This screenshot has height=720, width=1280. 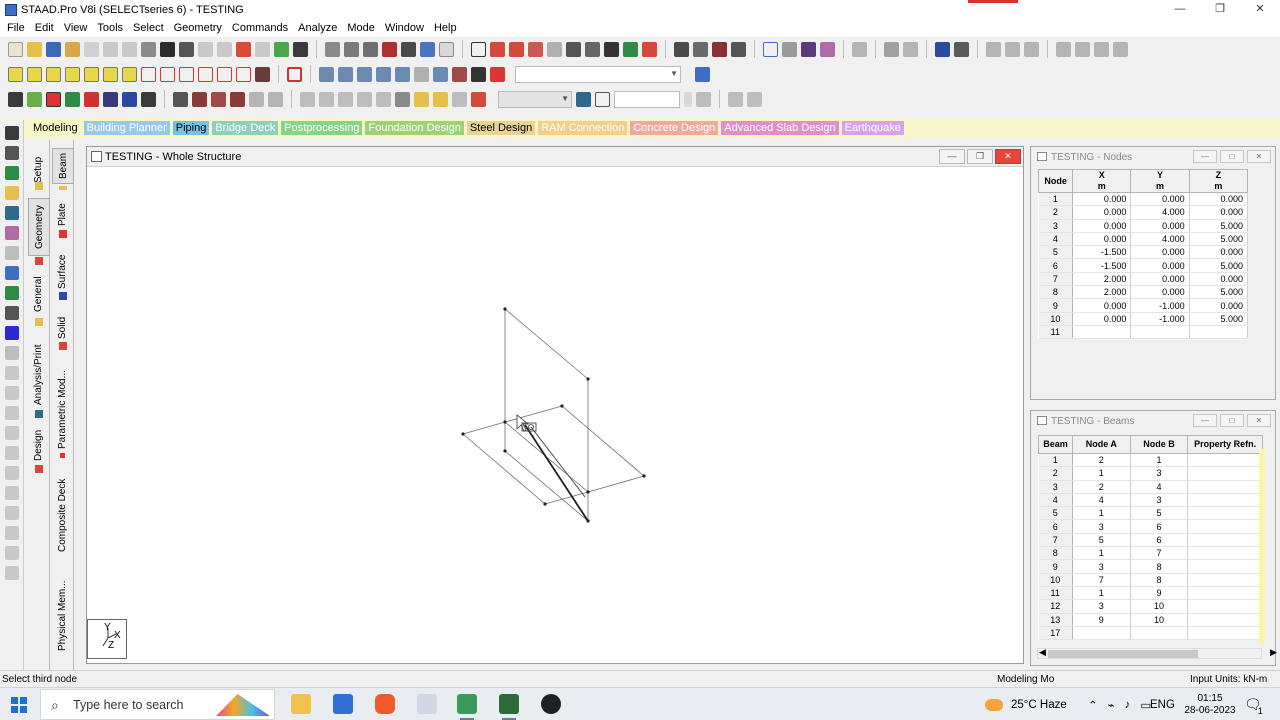 What do you see at coordinates (440, 74) in the screenshot?
I see `zoom-pan-icon` at bounding box center [440, 74].